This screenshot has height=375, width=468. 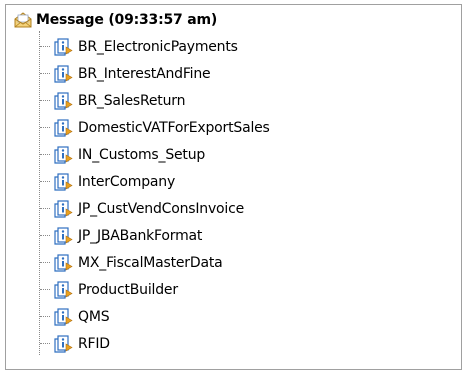 I want to click on tree-item-label: BR_ElectronicPayments, so click(x=158, y=46).